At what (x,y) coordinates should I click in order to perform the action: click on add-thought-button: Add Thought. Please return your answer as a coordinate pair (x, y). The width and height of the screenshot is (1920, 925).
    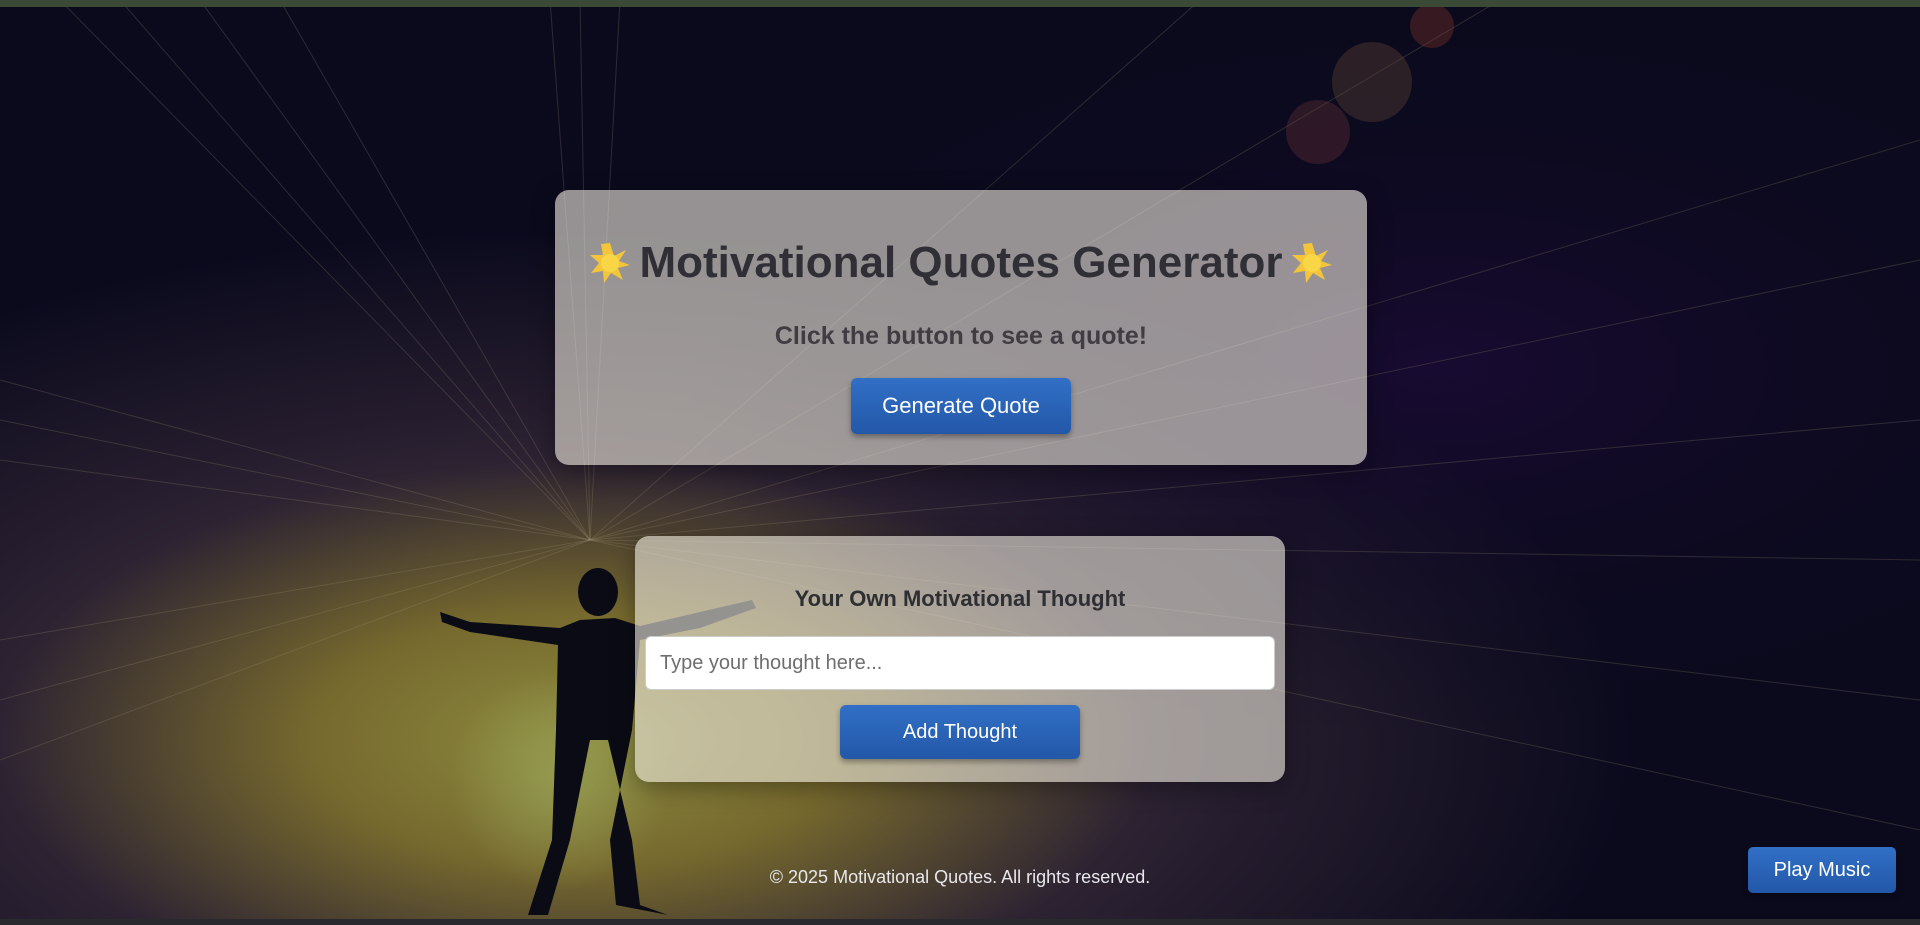
    Looking at the image, I should click on (960, 732).